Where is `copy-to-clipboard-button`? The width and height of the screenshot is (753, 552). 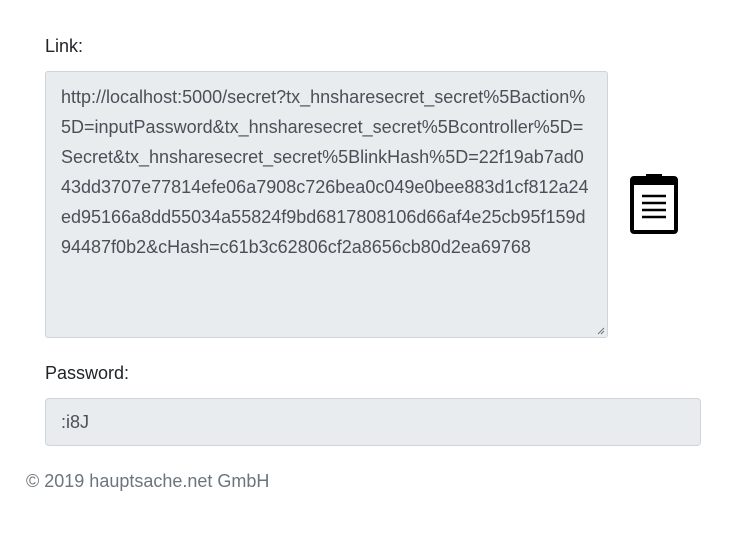 copy-to-clipboard-button is located at coordinates (654, 204).